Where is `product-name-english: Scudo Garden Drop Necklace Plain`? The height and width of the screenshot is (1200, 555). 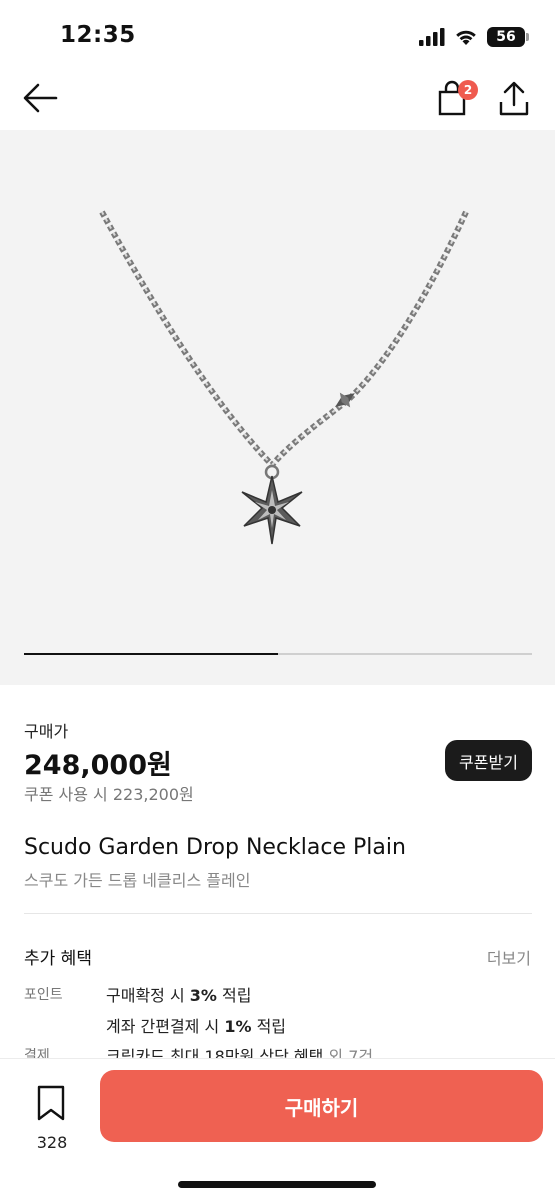
product-name-english: Scudo Garden Drop Necklace Plain is located at coordinates (215, 847).